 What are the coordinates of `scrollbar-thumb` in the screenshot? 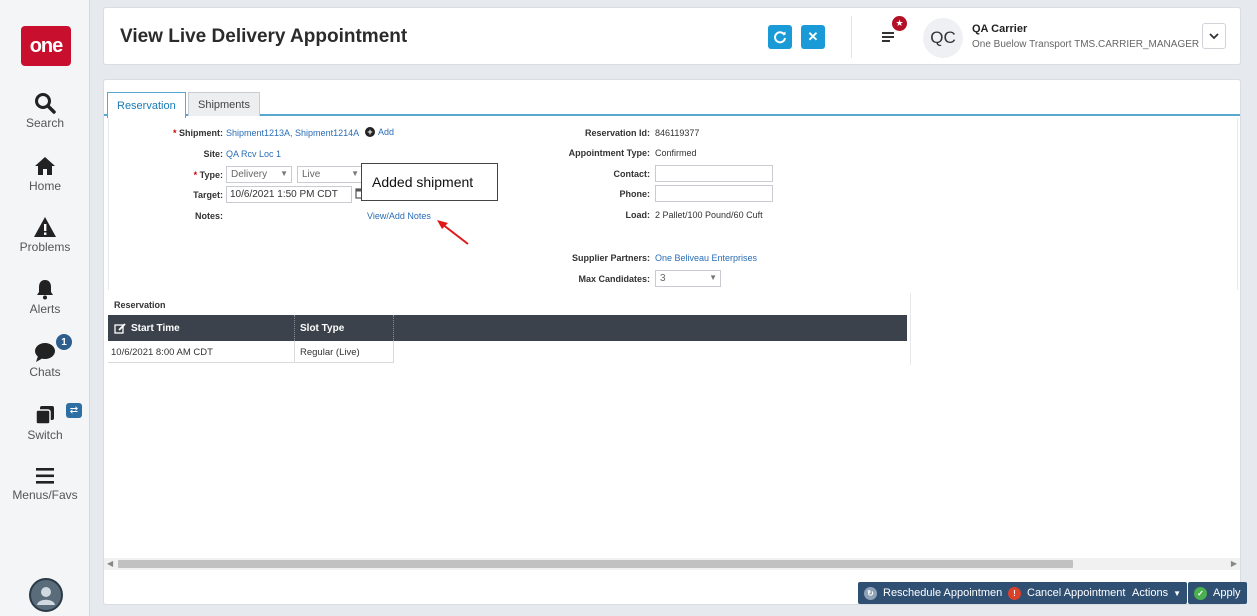 It's located at (595, 564).